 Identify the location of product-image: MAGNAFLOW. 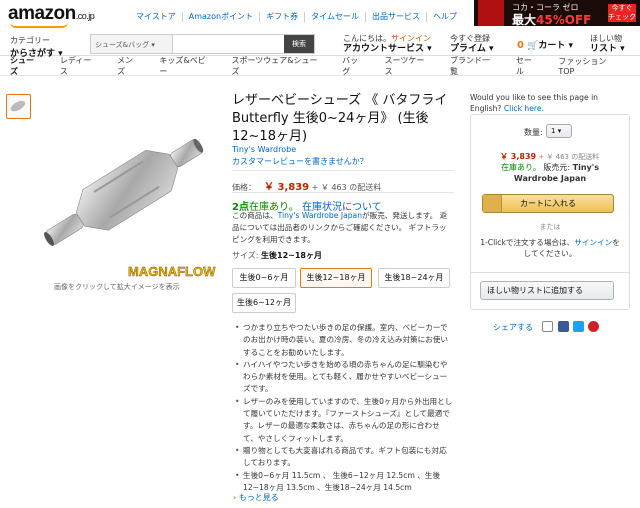
(126, 198).